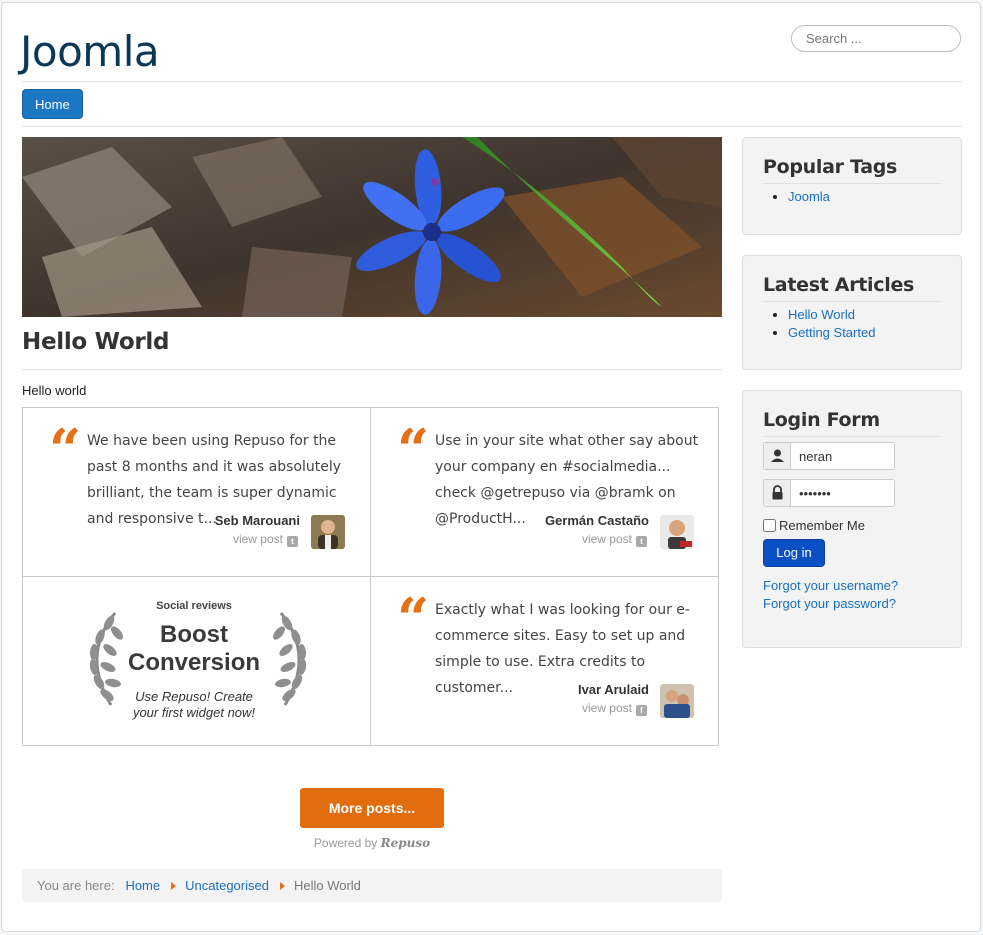 Image resolution: width=983 pixels, height=935 pixels. What do you see at coordinates (769, 525) in the screenshot?
I see `remember-me-checkbox` at bounding box center [769, 525].